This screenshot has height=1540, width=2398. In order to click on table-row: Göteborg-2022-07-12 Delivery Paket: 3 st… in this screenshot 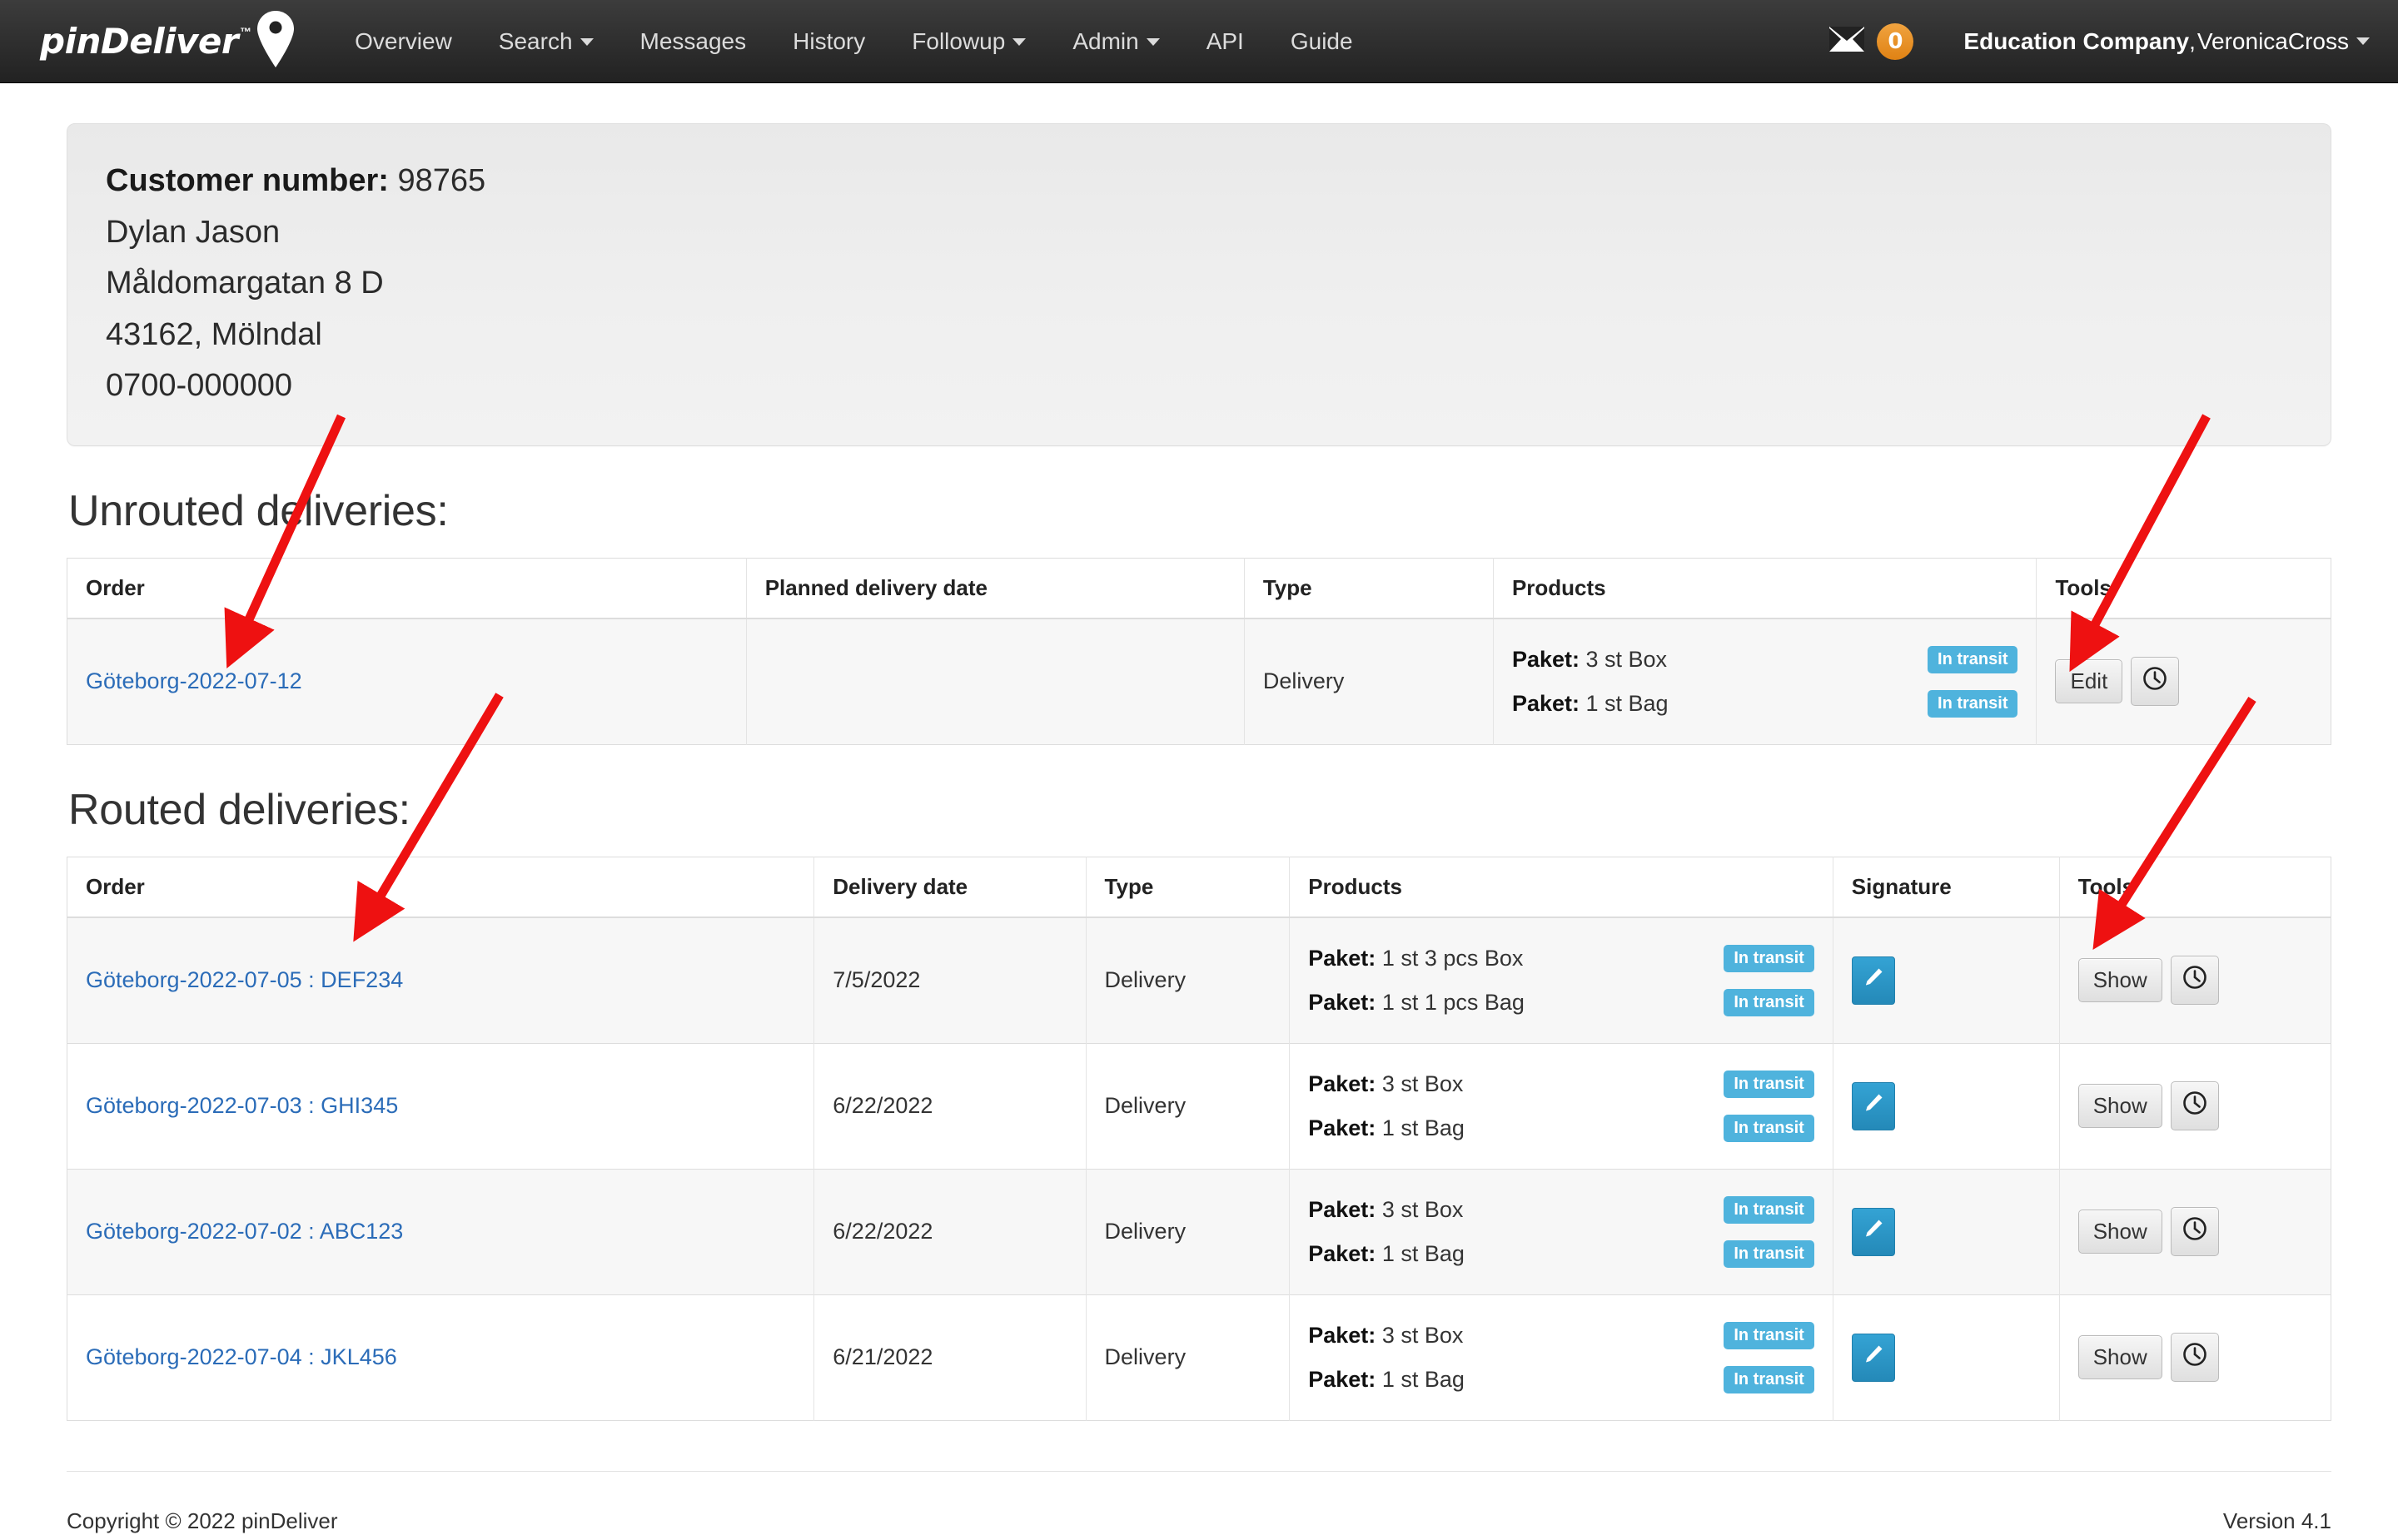, I will do `click(1199, 681)`.